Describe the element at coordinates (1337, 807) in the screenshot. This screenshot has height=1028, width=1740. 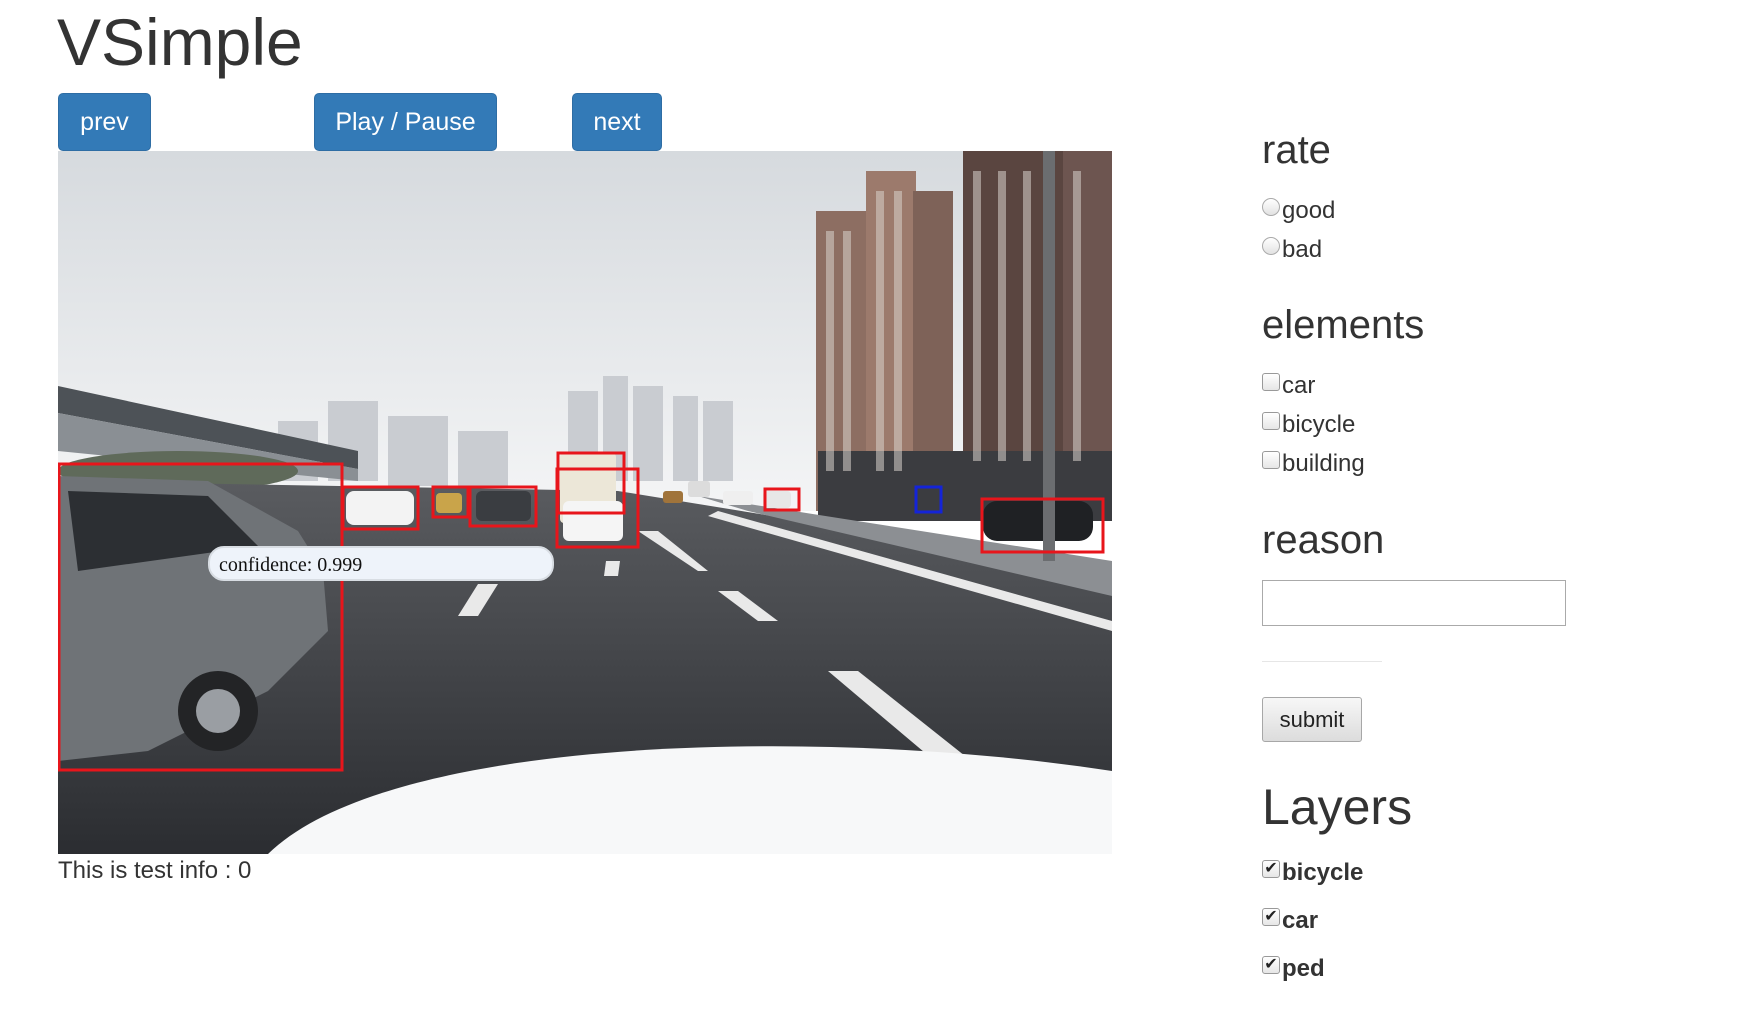
I see `layers-heading: Layers` at that location.